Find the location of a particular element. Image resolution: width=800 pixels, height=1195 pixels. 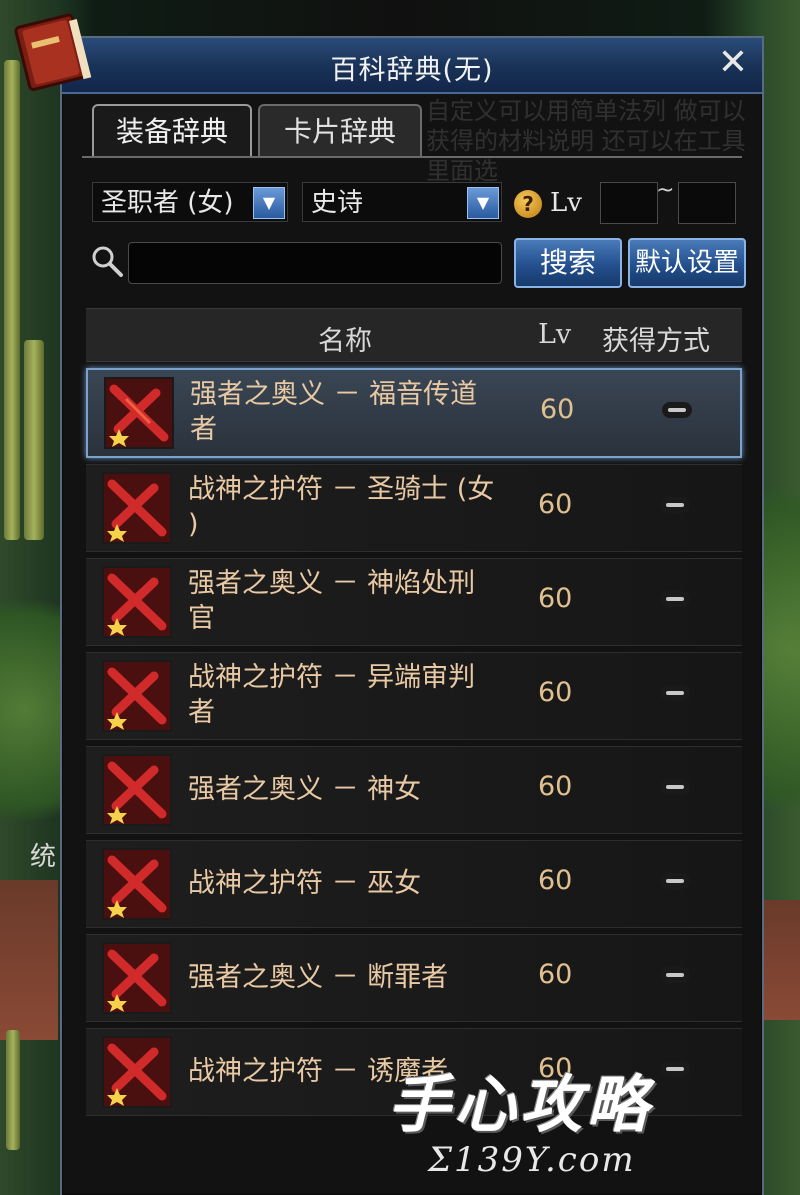

table-row: 战神之护符 － 异端审判者 60 is located at coordinates (414, 696).